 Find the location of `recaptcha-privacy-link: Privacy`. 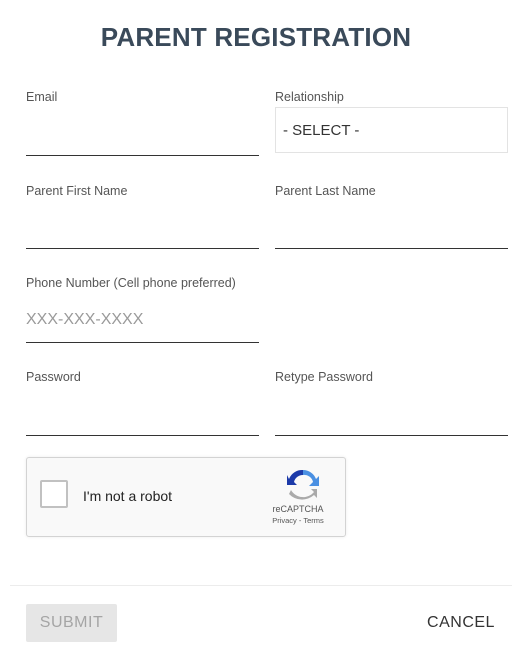

recaptcha-privacy-link: Privacy is located at coordinates (284, 520).